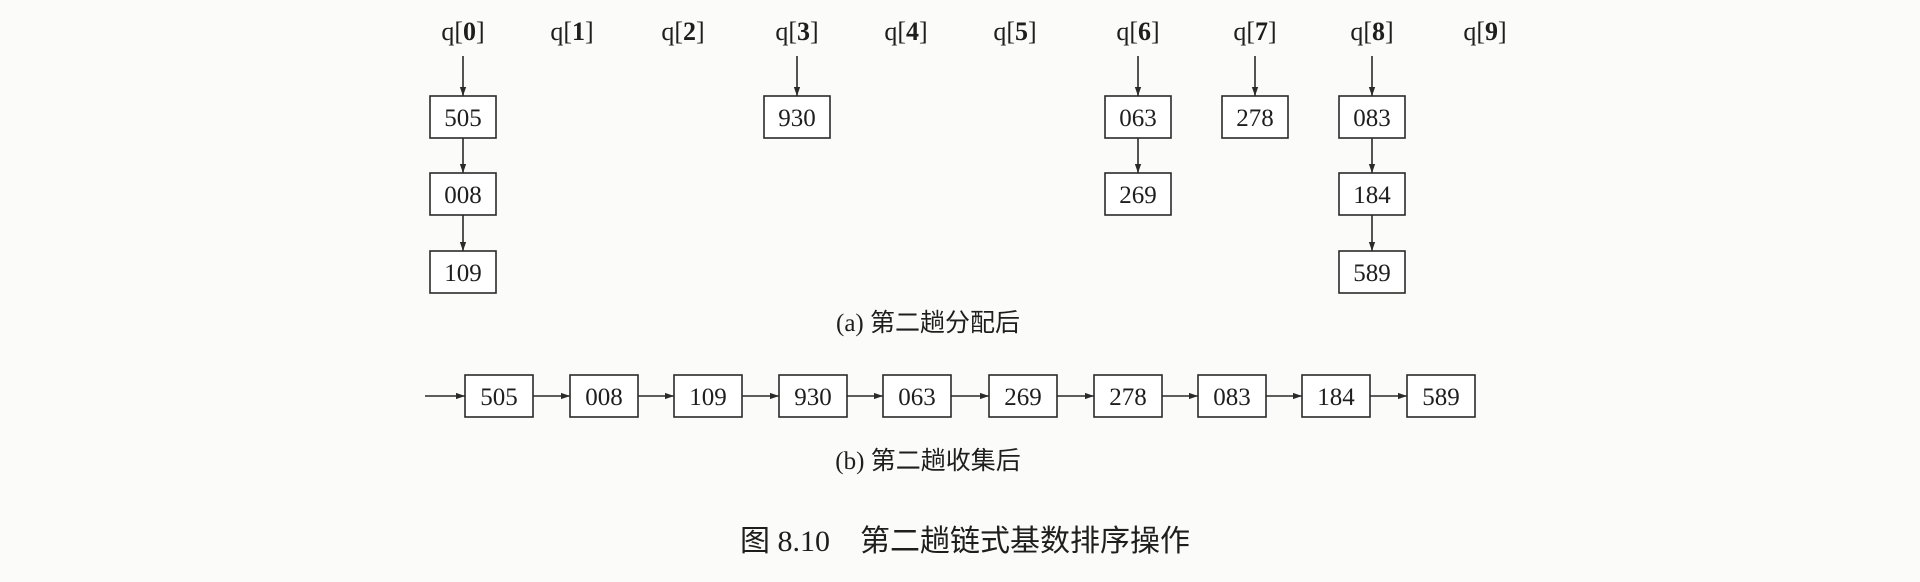 The width and height of the screenshot is (1920, 582). I want to click on queue-label-9: q[9], so click(1484, 31).